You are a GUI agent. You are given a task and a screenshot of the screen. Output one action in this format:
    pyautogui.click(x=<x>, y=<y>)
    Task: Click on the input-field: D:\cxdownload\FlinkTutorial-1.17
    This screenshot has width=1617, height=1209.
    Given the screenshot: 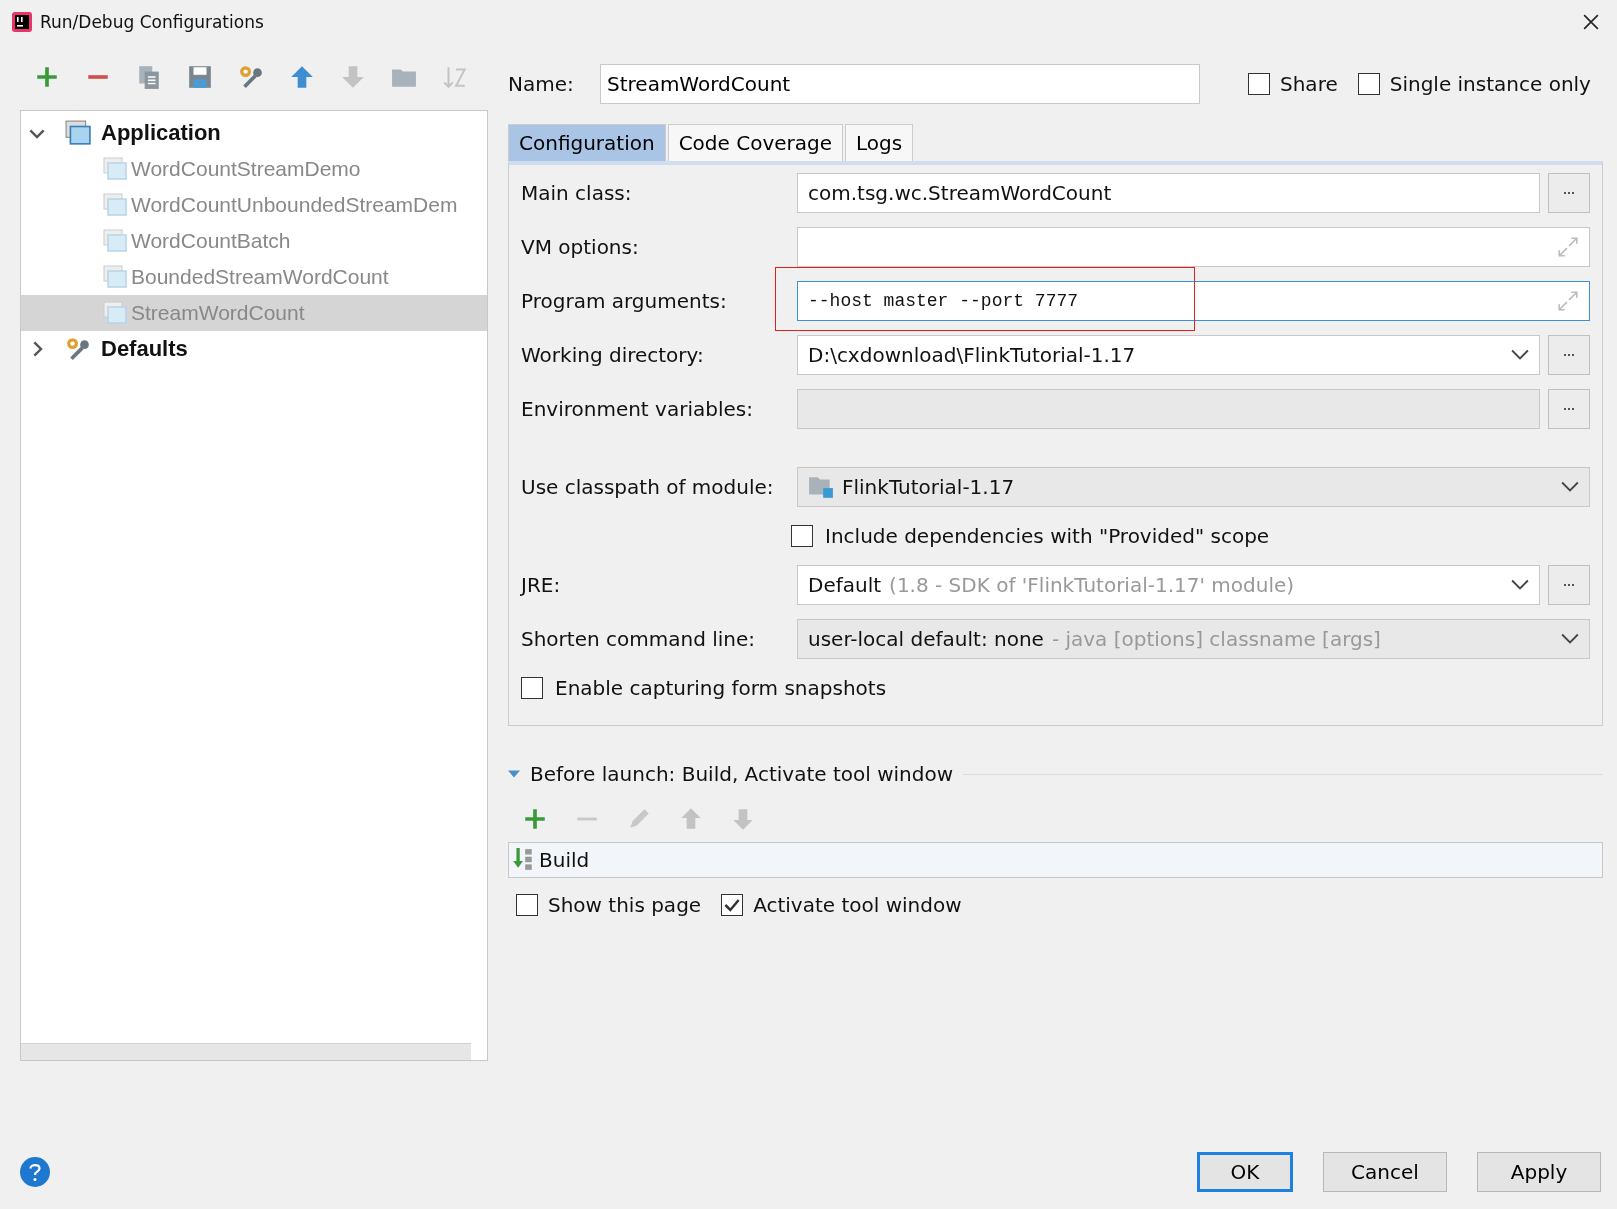 What is the action you would take?
    pyautogui.click(x=1168, y=355)
    